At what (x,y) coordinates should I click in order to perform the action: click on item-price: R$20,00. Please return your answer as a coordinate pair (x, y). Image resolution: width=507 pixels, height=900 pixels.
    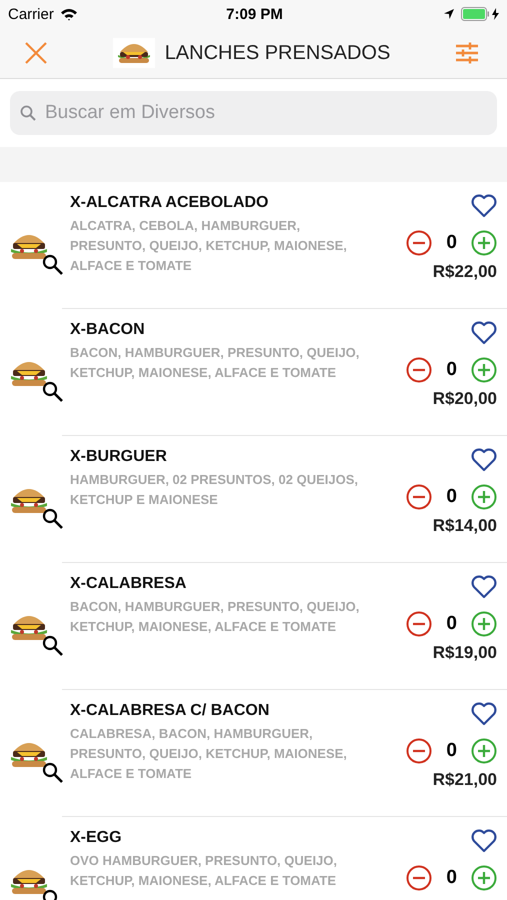
    Looking at the image, I should click on (464, 399).